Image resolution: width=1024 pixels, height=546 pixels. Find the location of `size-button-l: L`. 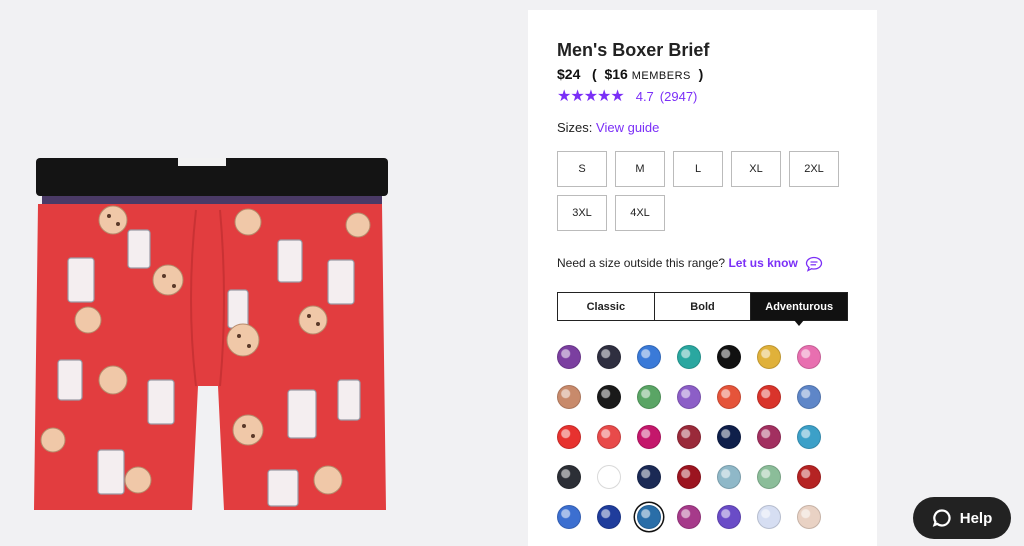

size-button-l: L is located at coordinates (698, 169).